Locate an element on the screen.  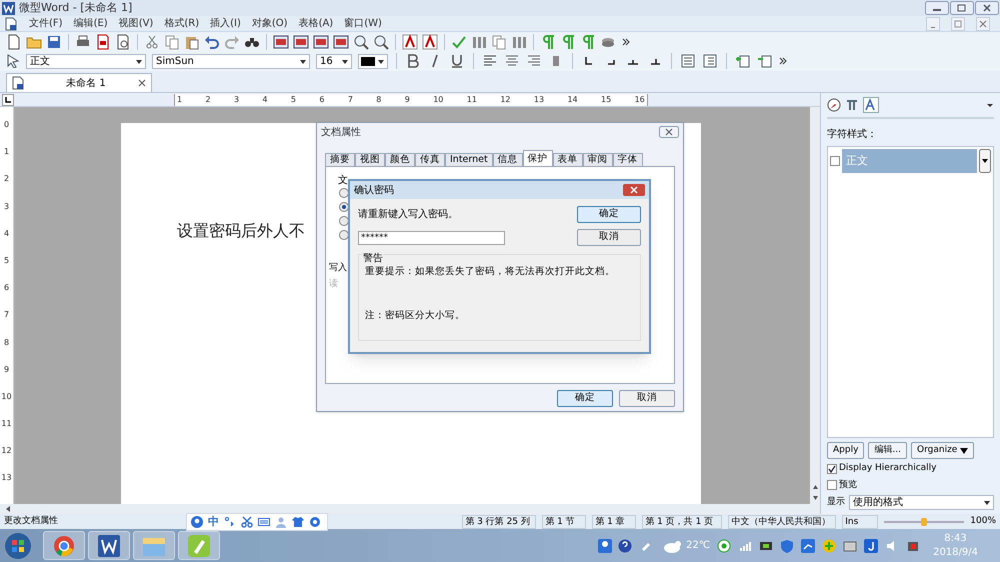
scroll-up-icon is located at coordinates (815, 487).